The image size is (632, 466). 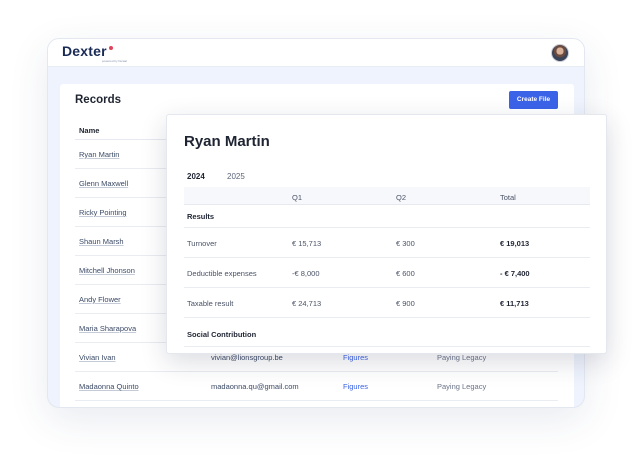 What do you see at coordinates (89, 130) in the screenshot?
I see `column-header-name: Name` at bounding box center [89, 130].